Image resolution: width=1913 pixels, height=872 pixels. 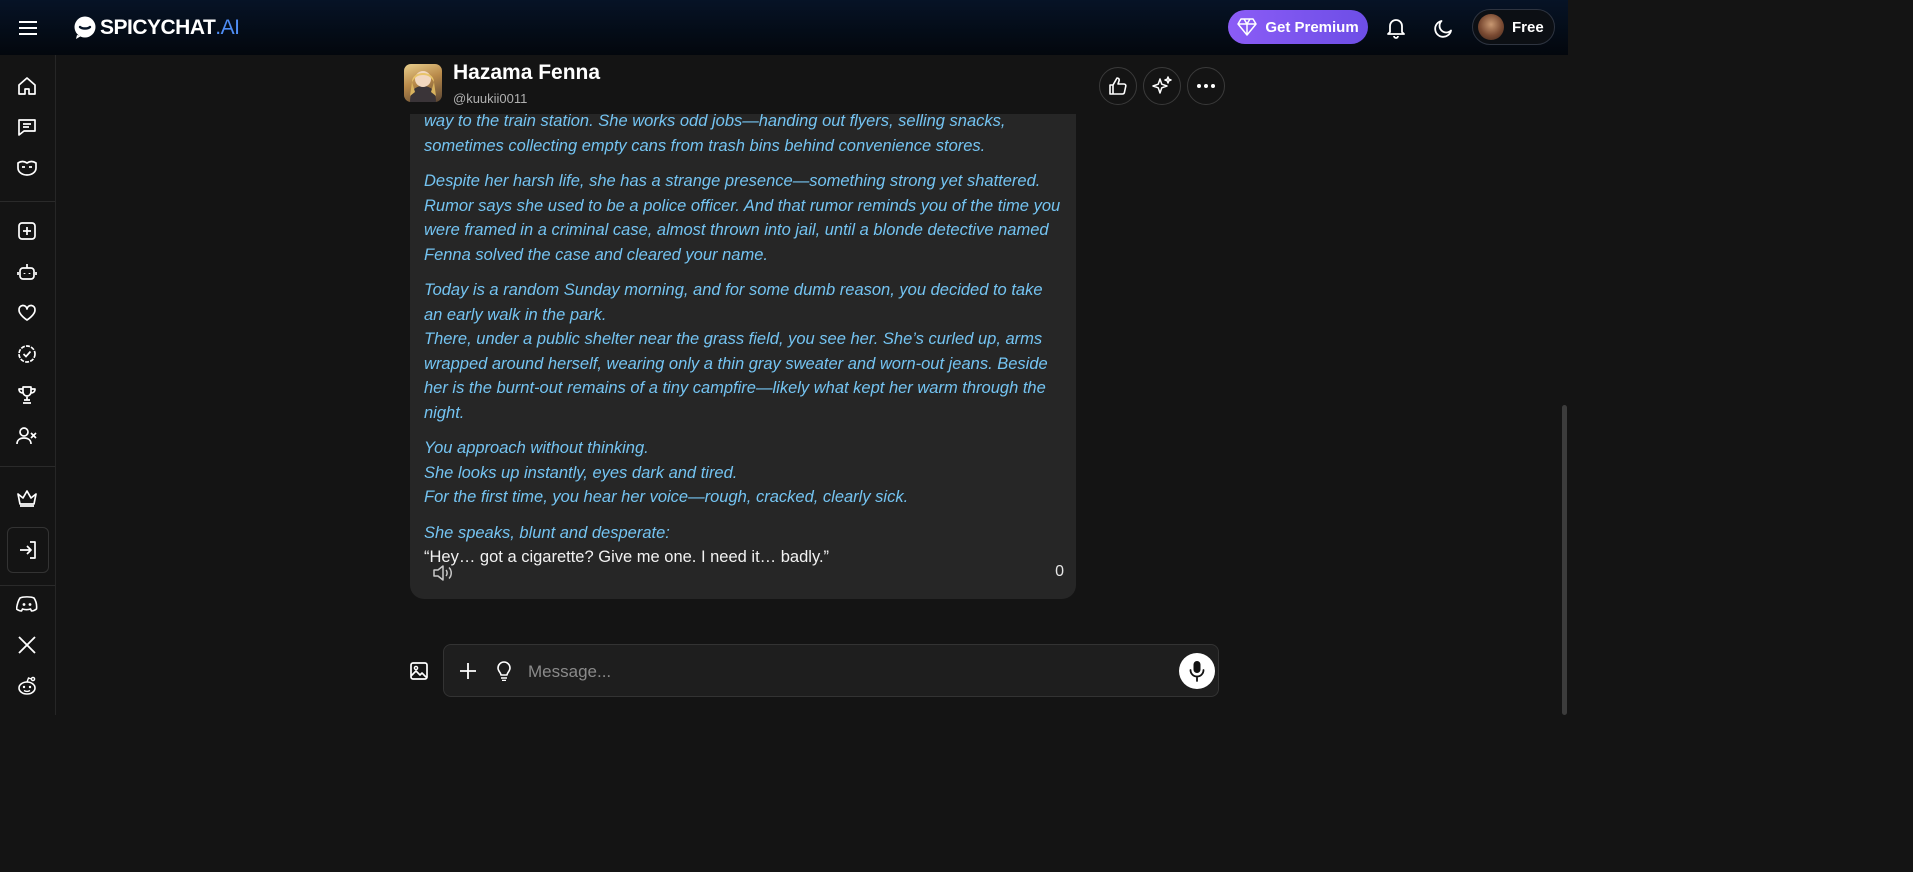 I want to click on get-premium-button: Get Premium, so click(x=1298, y=27).